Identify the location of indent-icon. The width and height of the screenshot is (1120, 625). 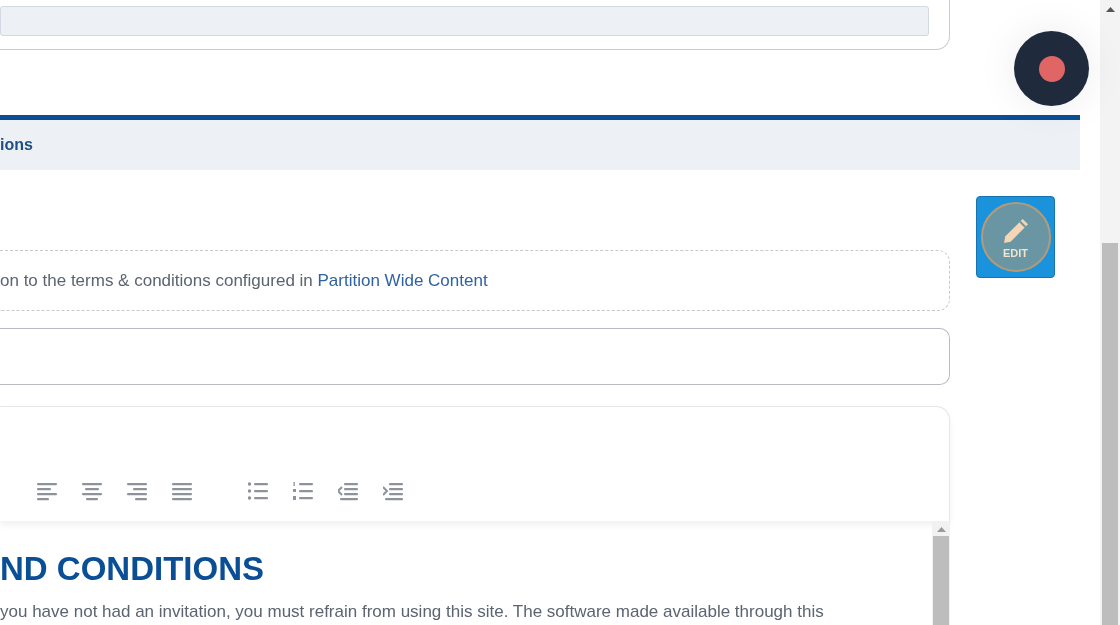
(393, 491).